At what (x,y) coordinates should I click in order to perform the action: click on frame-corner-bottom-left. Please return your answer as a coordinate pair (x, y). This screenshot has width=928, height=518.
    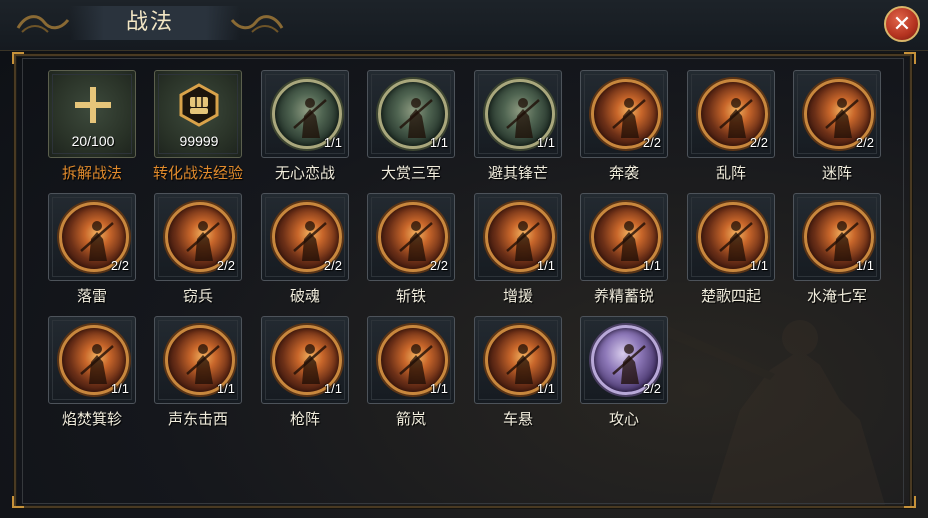
    Looking at the image, I should click on (18, 502).